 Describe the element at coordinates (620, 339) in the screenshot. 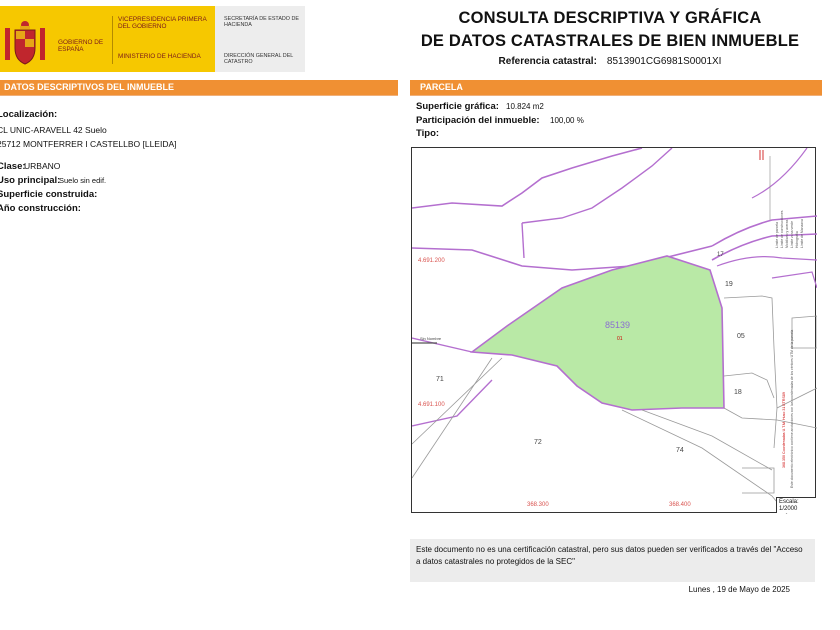

I see `parcel-sub-number: 01` at that location.